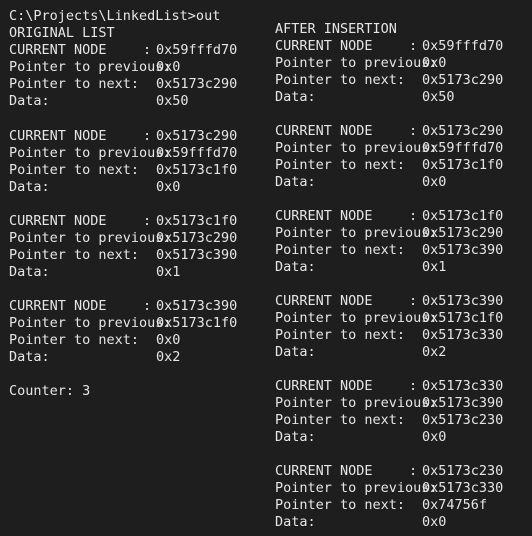 The image size is (532, 536). Describe the element at coordinates (62, 33) in the screenshot. I see `original-list-header: ORIGINAL LIST` at that location.